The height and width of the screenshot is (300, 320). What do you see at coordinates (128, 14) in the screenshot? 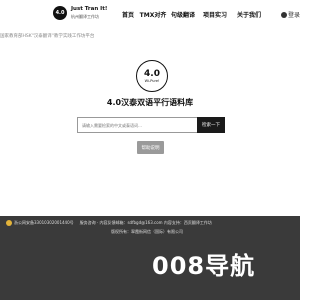
I see `nav-home: 首页` at bounding box center [128, 14].